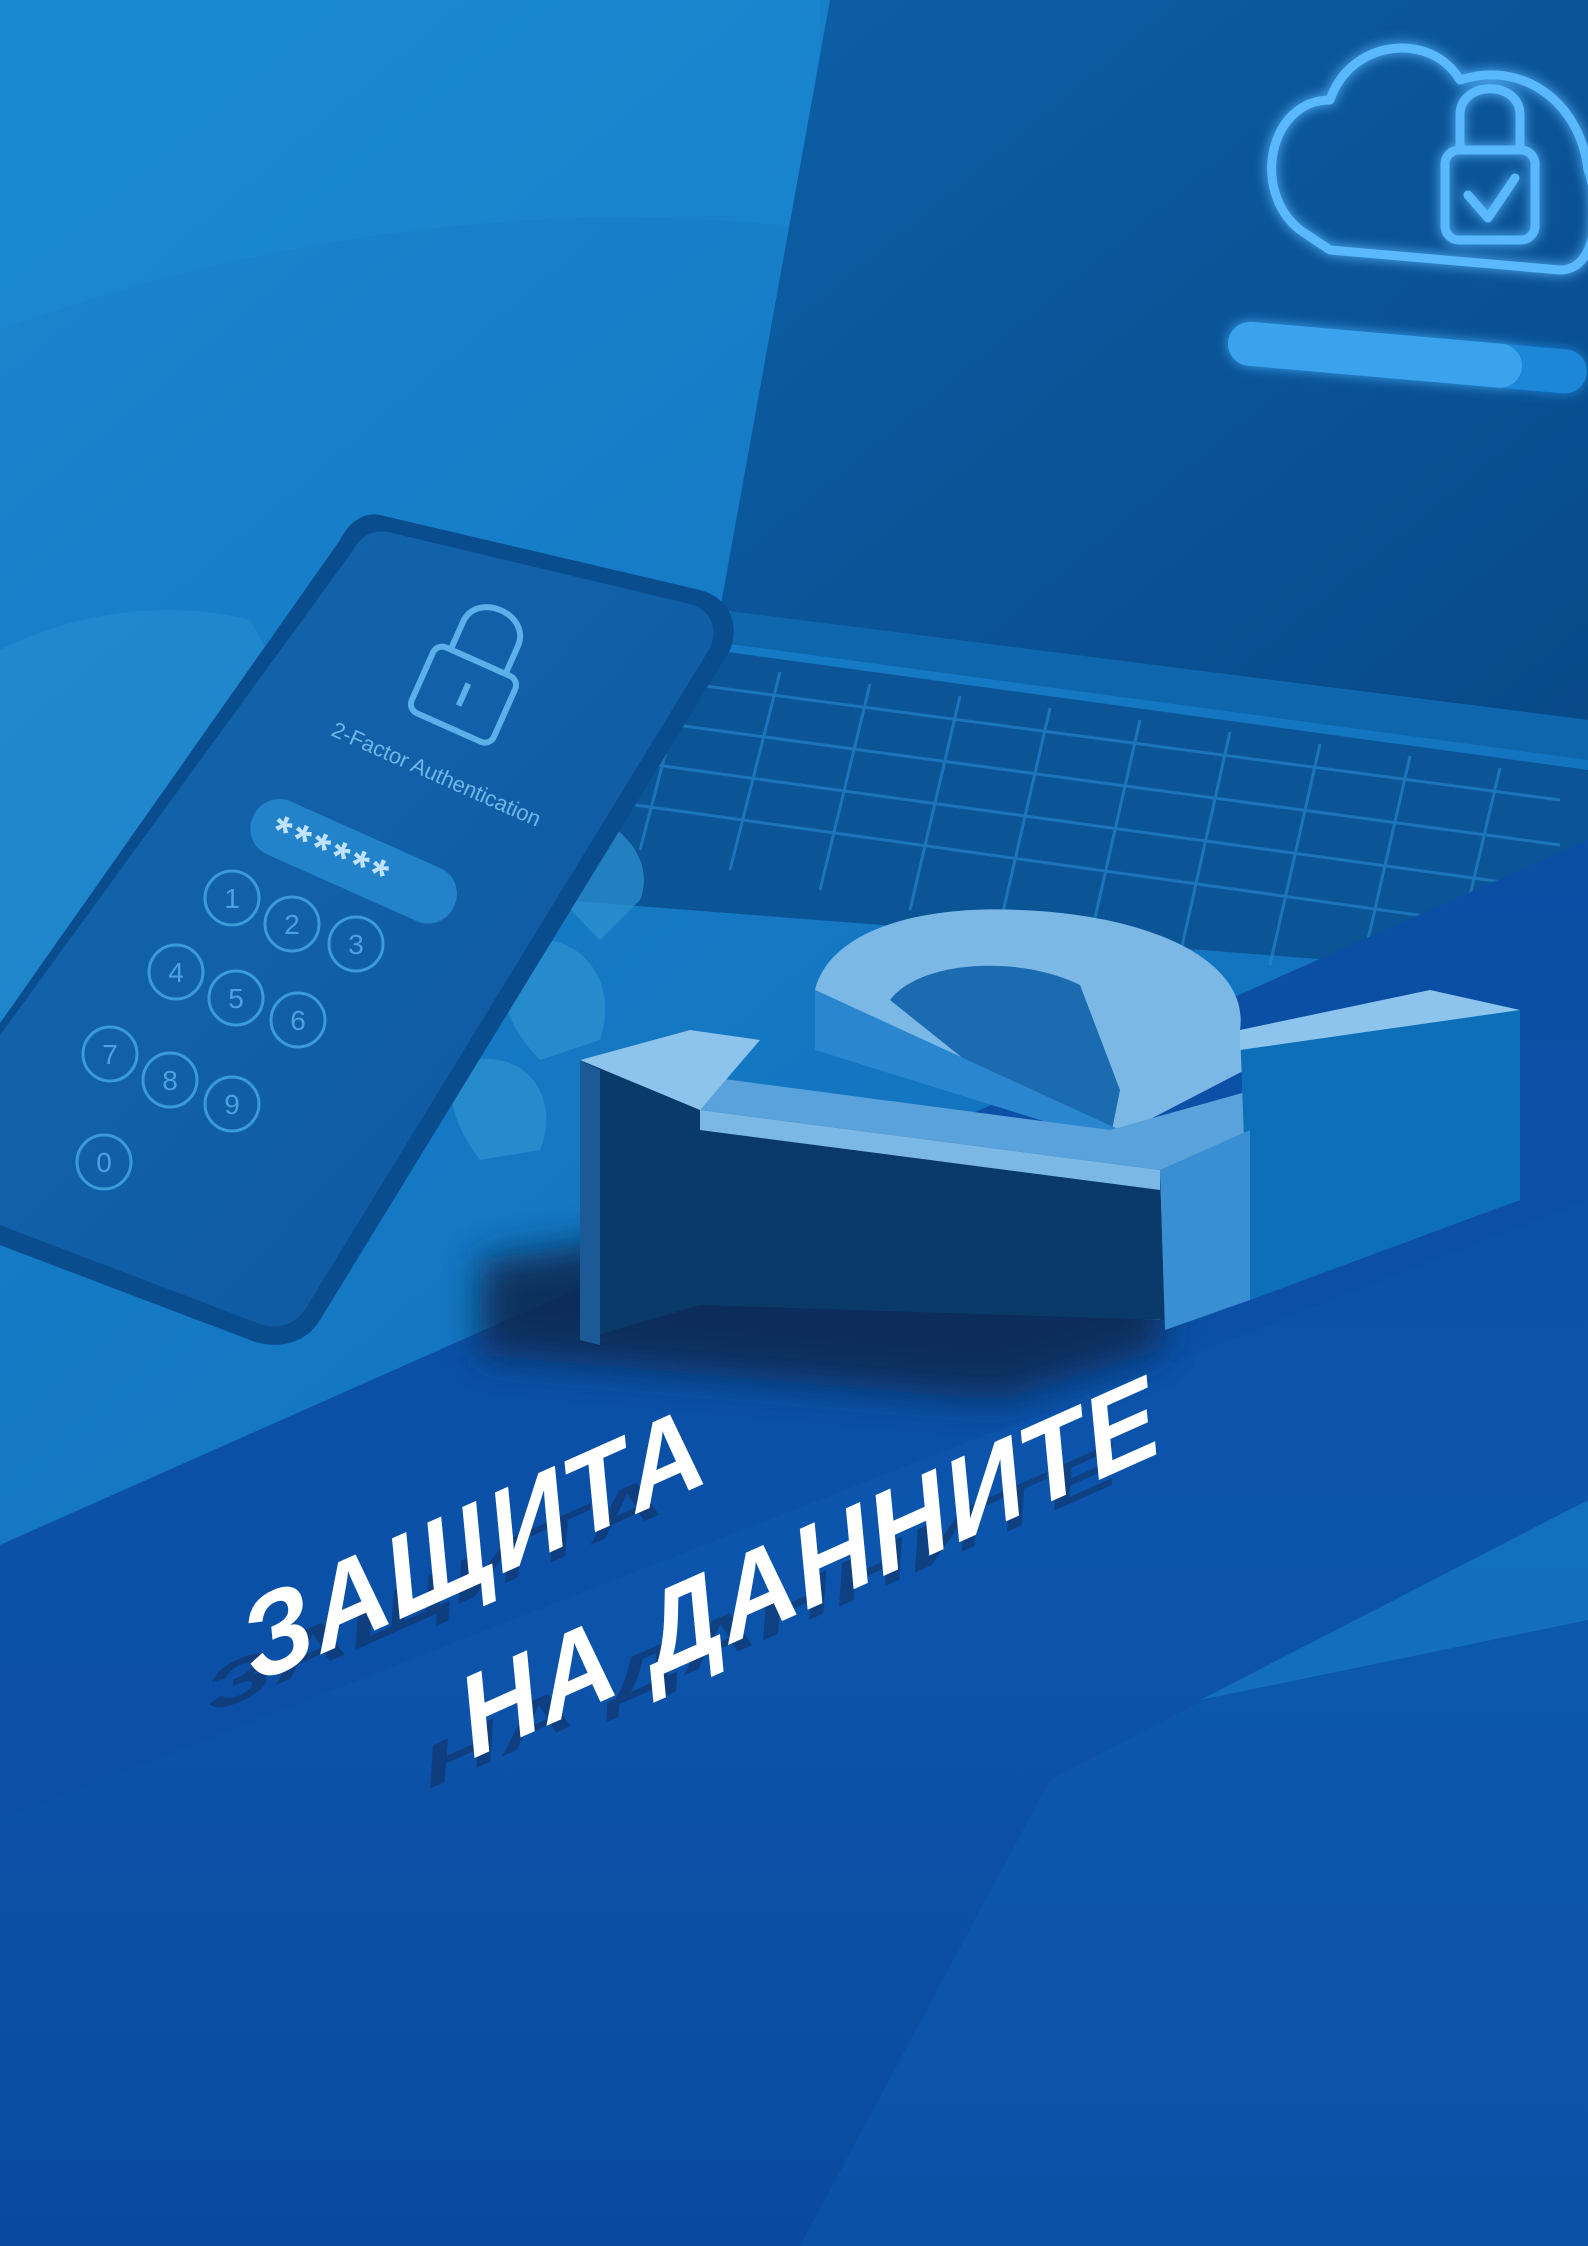 This screenshot has height=2246, width=1588. What do you see at coordinates (170, 1080) in the screenshot?
I see `key-8: 8` at bounding box center [170, 1080].